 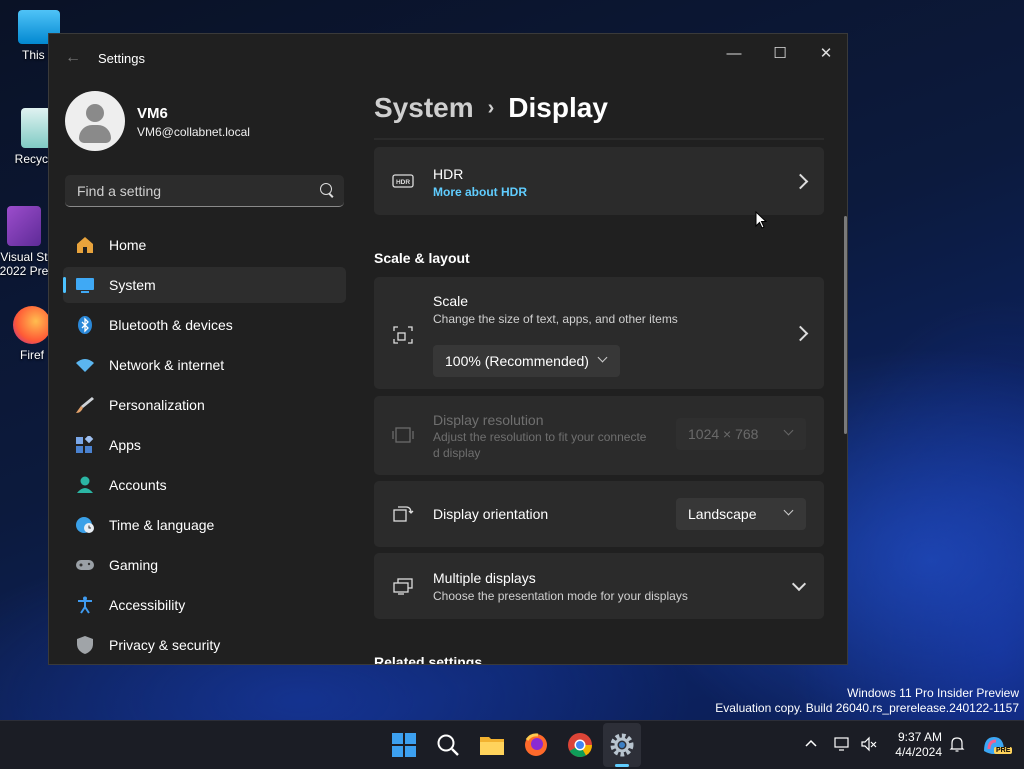 What do you see at coordinates (919, 737) in the screenshot?
I see `clock-time: 9:37 AM` at bounding box center [919, 737].